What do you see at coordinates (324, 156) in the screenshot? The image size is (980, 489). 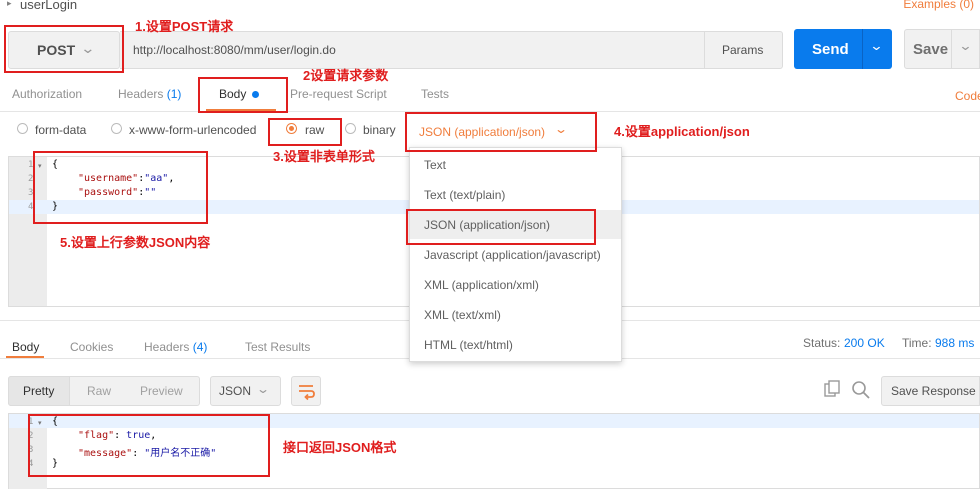 I see `annotation-note-3: 3.设置非表单形式` at bounding box center [324, 156].